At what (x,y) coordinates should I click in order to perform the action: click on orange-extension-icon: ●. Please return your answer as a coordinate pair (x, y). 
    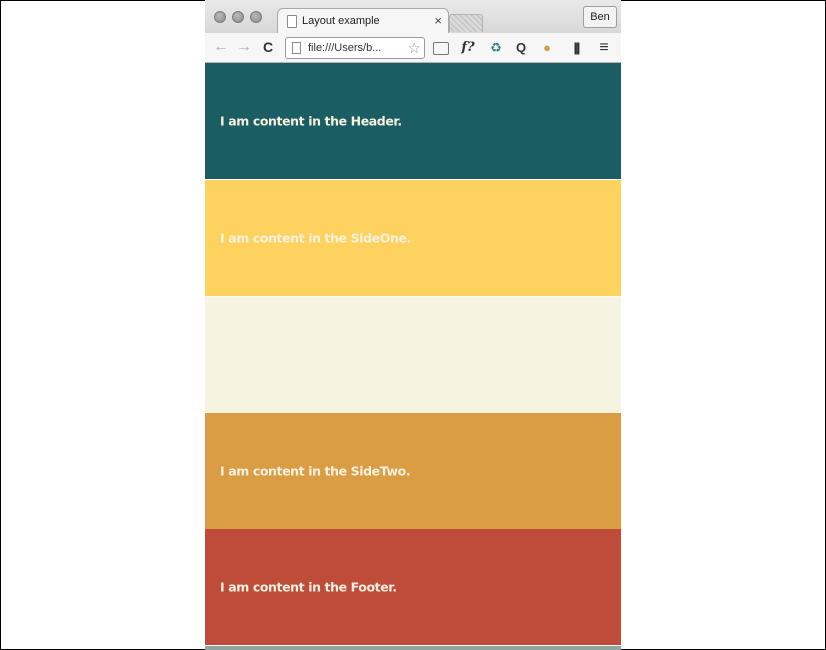
    Looking at the image, I should click on (547, 48).